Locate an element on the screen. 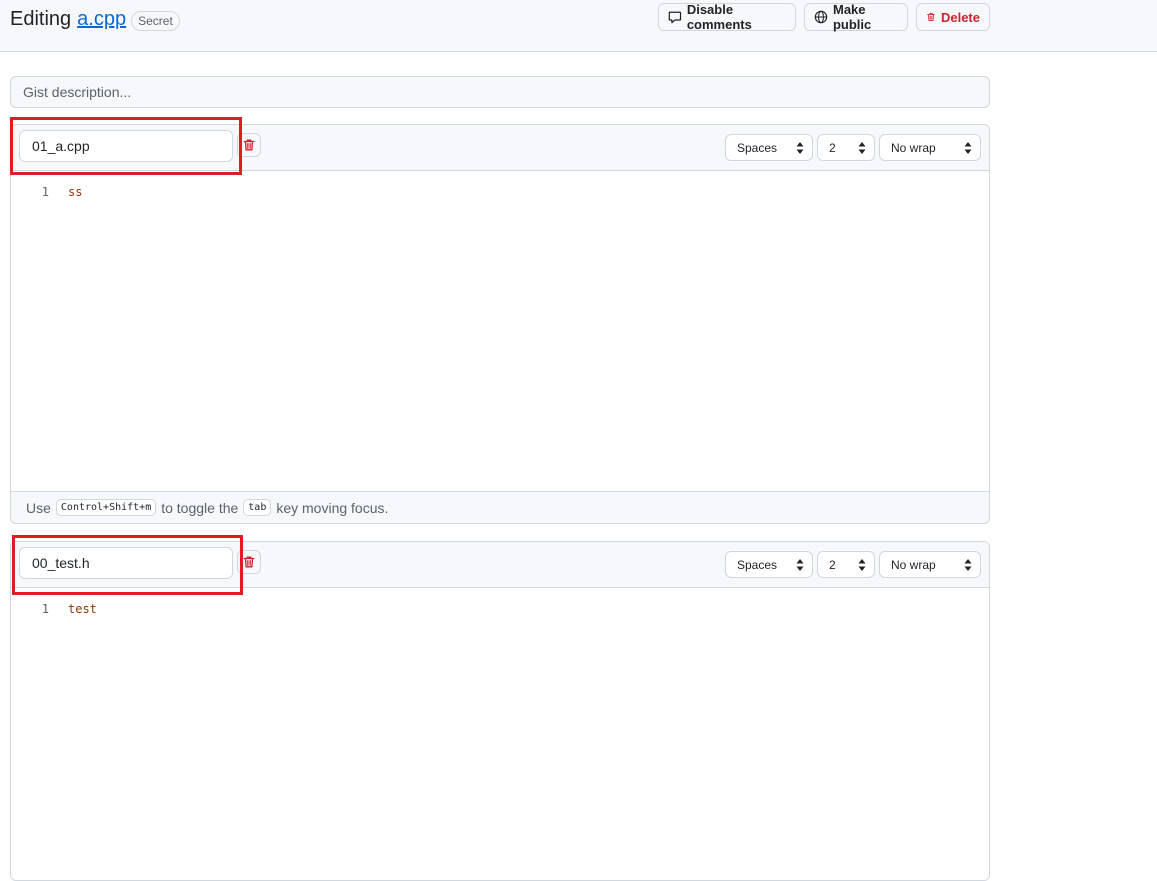  secret-badge: Secret is located at coordinates (155, 20).